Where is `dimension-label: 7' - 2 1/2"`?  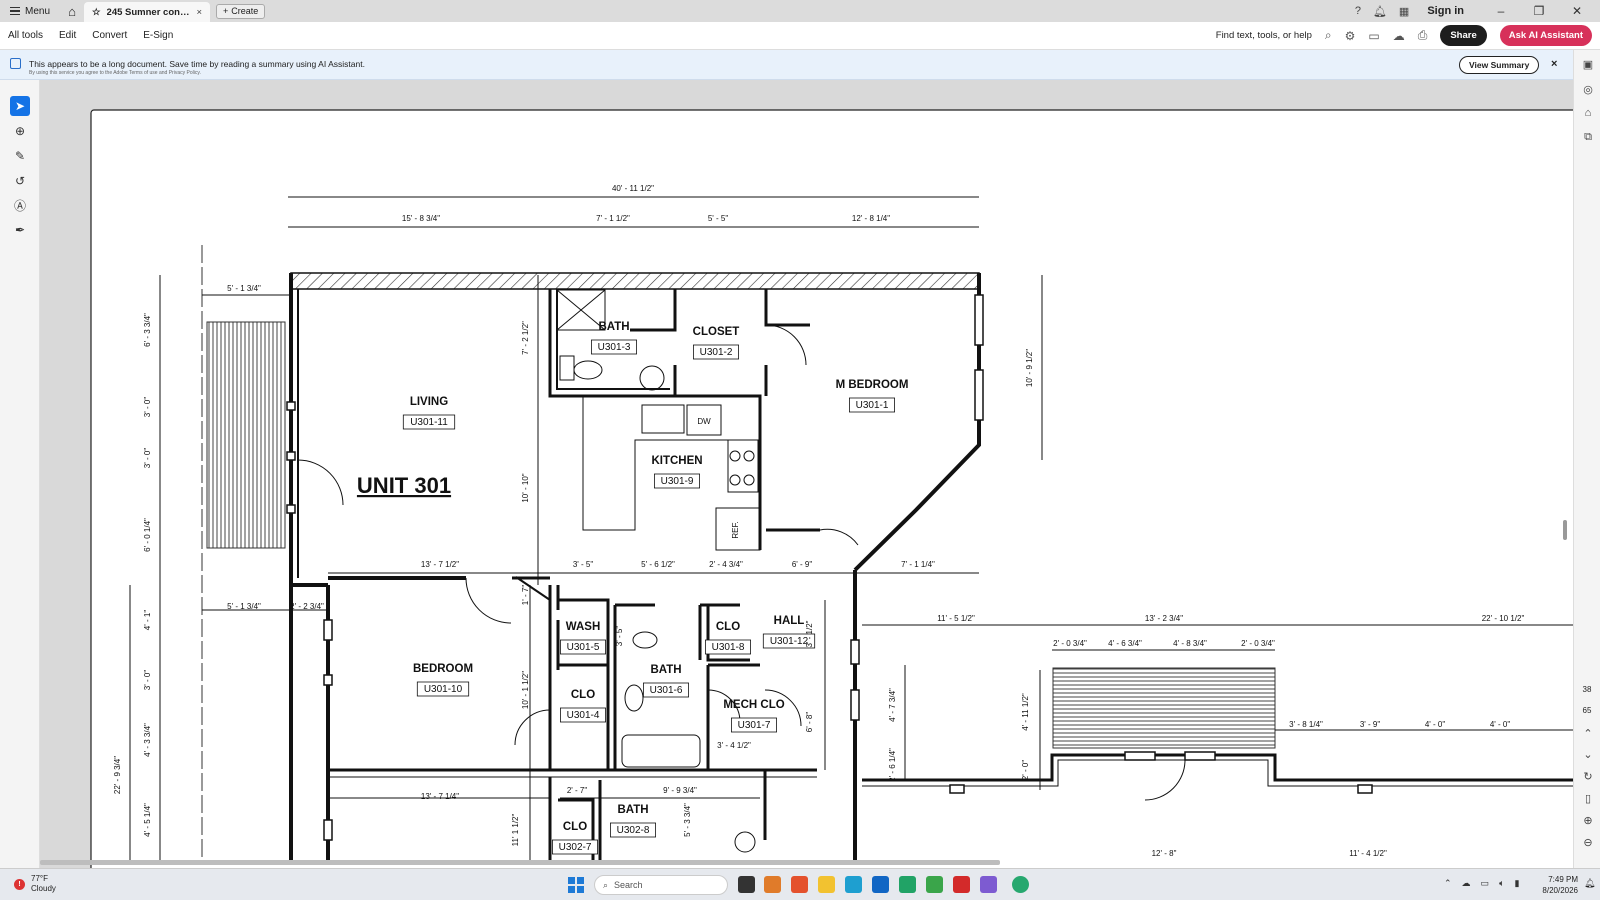
dimension-label: 7' - 2 1/2" is located at coordinates (525, 338).